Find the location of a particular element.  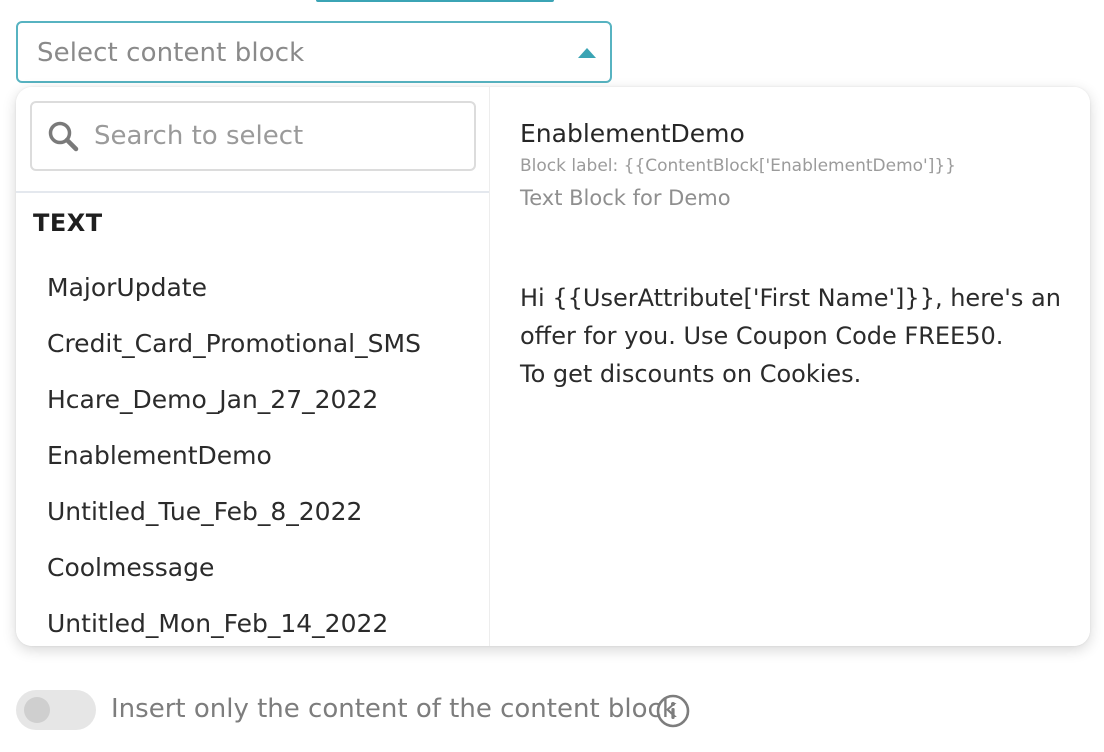

preview-title: EnablementDemo is located at coordinates (632, 133).